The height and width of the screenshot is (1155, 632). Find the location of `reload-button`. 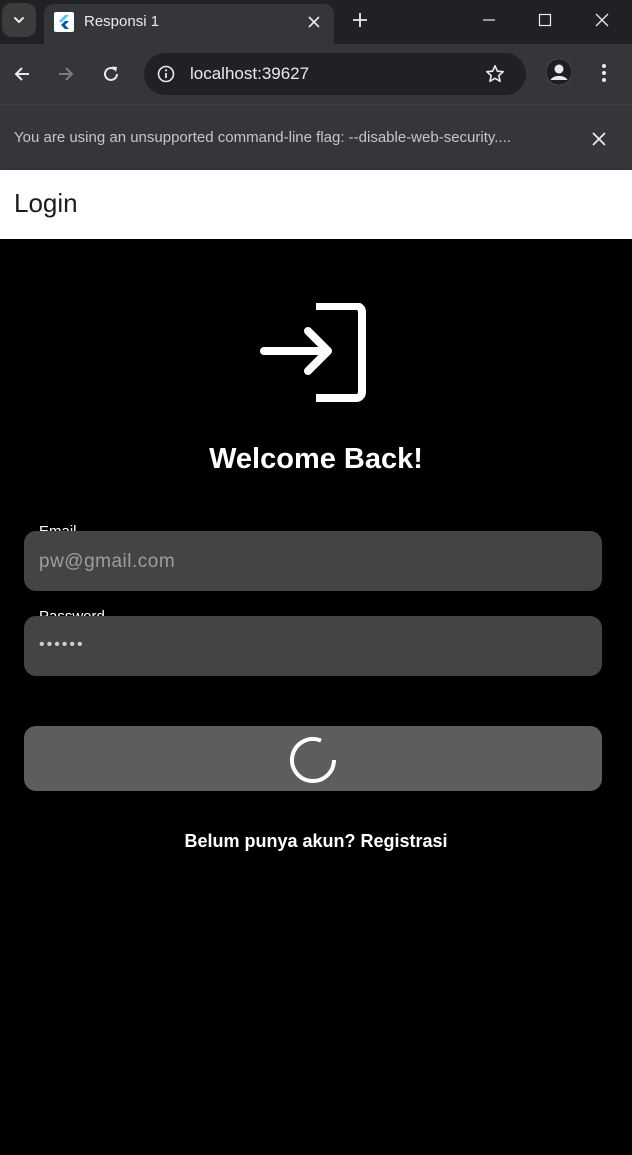

reload-button is located at coordinates (111, 74).